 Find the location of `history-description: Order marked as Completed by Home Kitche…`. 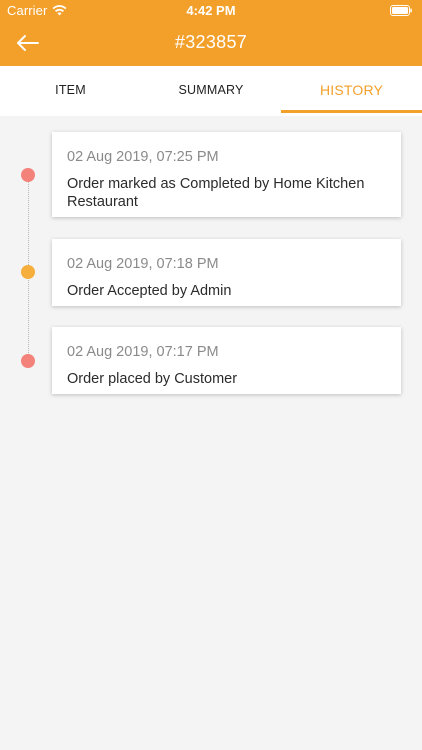

history-description: Order marked as Completed by Home Kitche… is located at coordinates (216, 193).